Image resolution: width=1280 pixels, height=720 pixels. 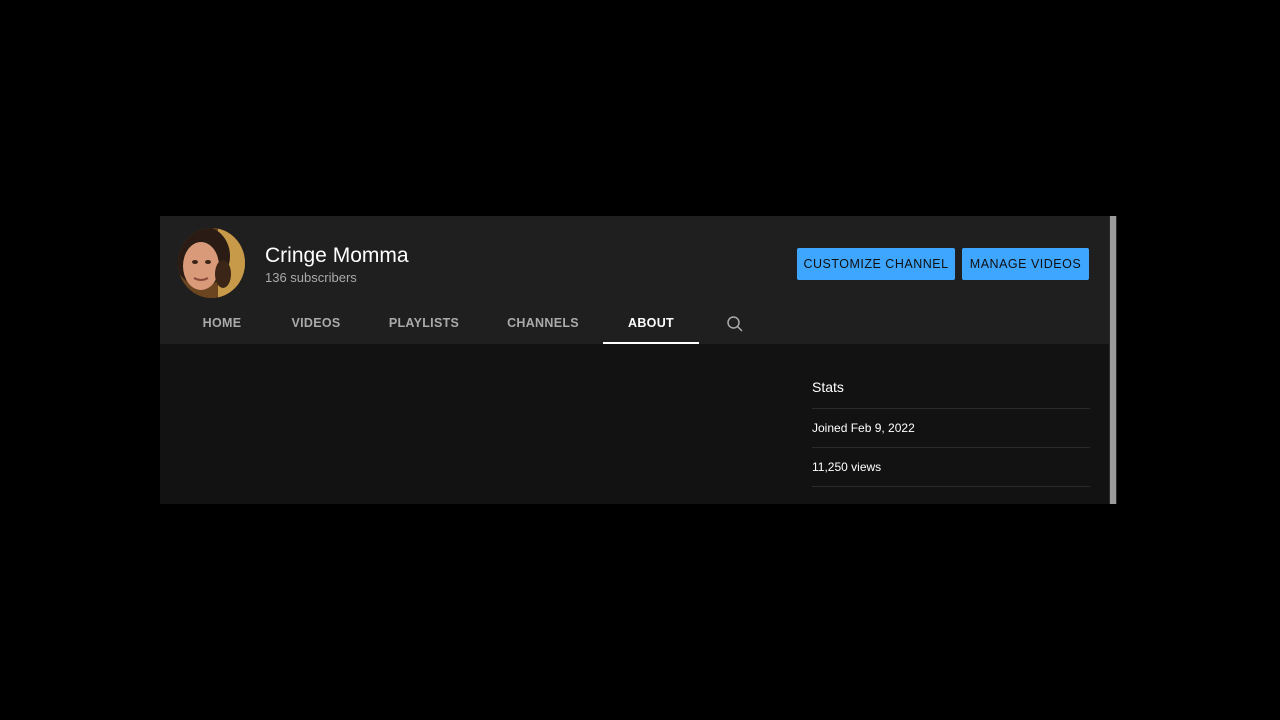 What do you see at coordinates (316, 323) in the screenshot?
I see `tab-videos: VIDEOS` at bounding box center [316, 323].